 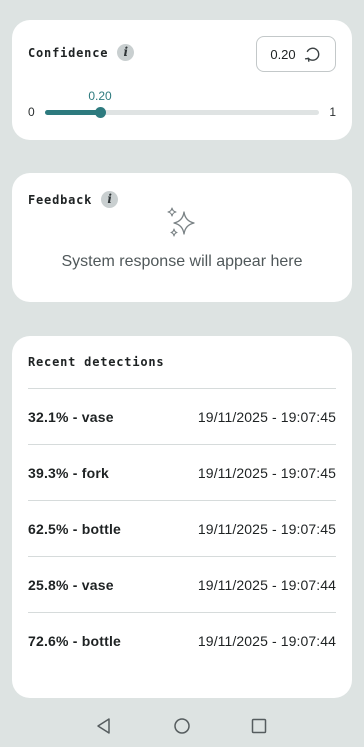 I want to click on detection-label: 62.5% - bottle, so click(x=75, y=528).